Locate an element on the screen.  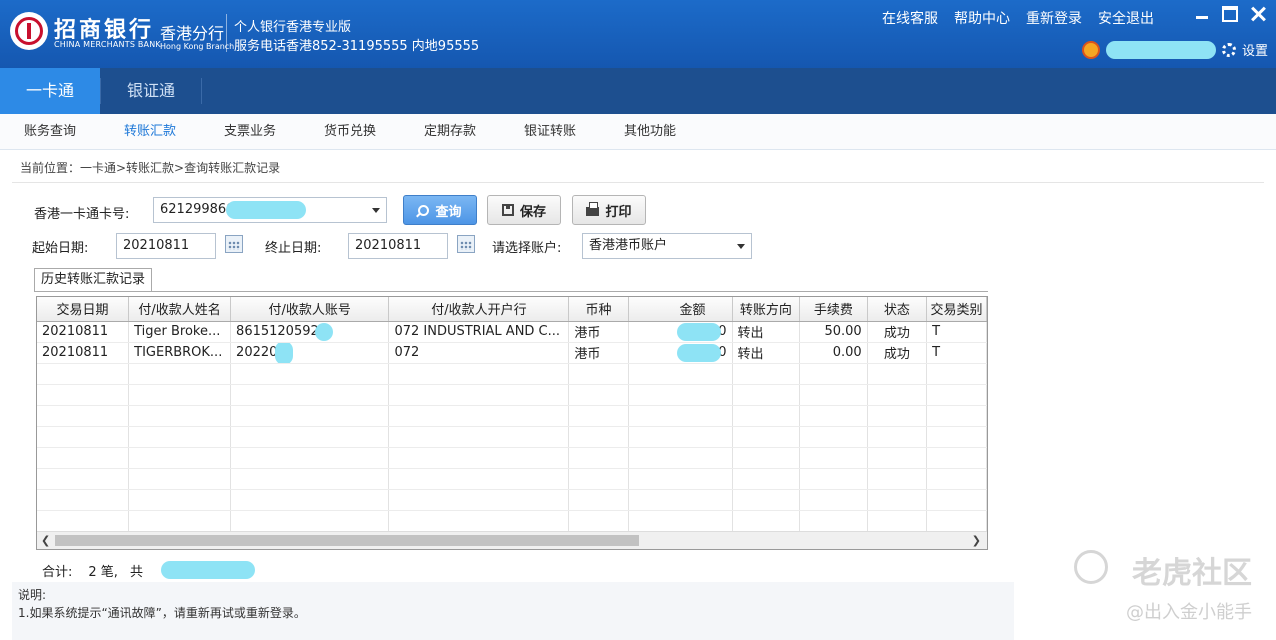
horizontal-scrollbar: ❮ ❯ is located at coordinates (512, 540).